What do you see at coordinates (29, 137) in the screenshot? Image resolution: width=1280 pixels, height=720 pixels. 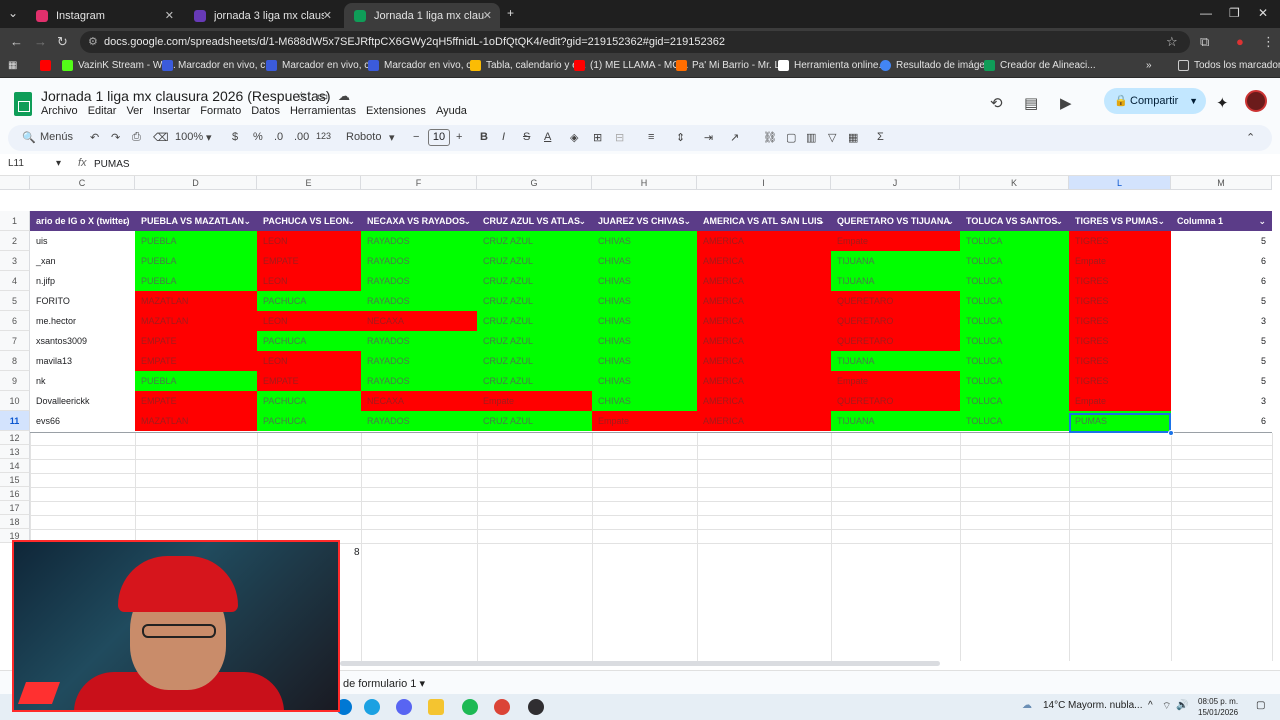 I see `search-icon: 🔍` at bounding box center [29, 137].